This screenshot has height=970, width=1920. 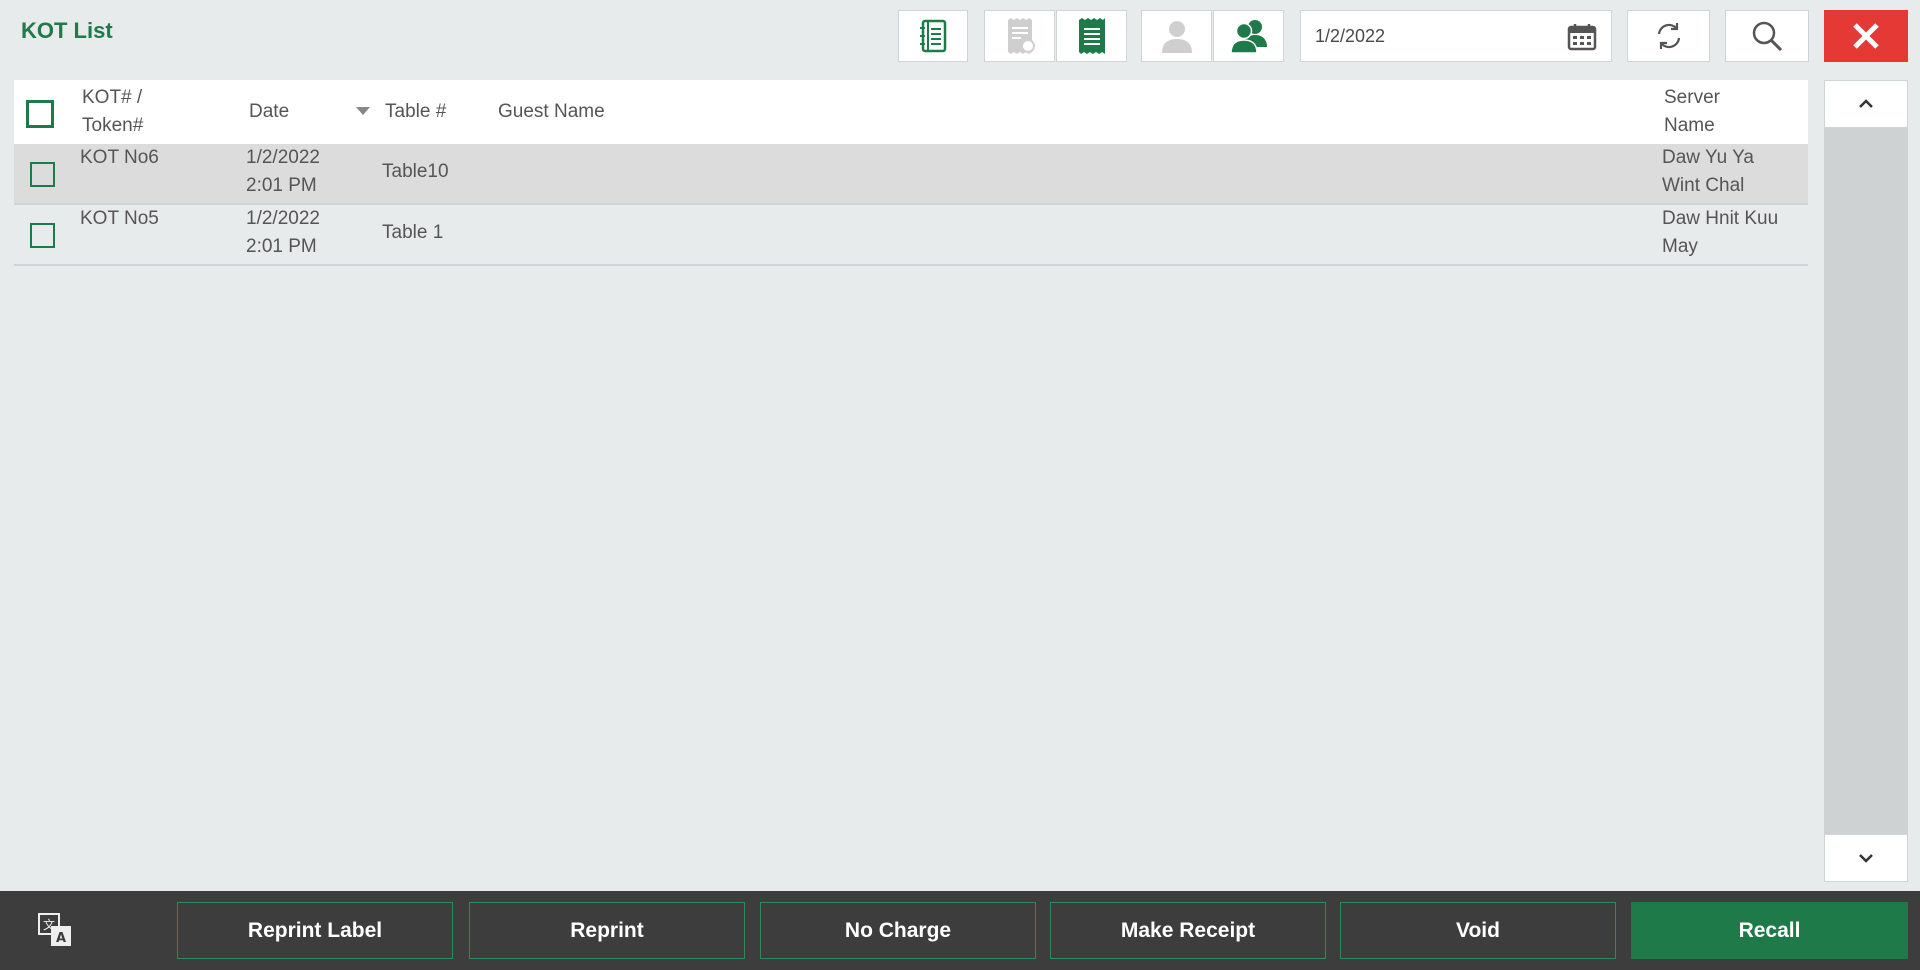 What do you see at coordinates (1866, 481) in the screenshot?
I see `scrollbar-track` at bounding box center [1866, 481].